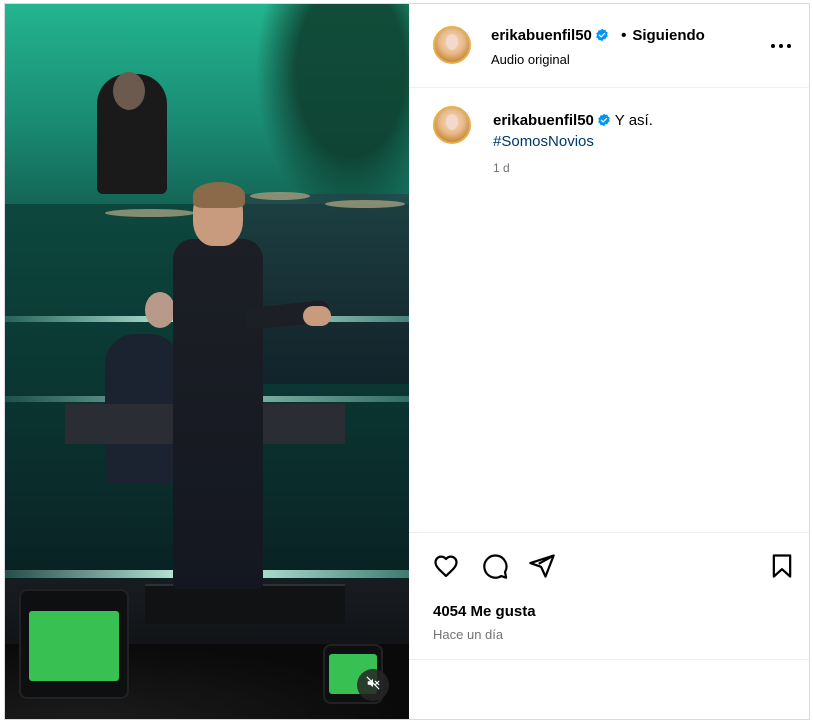 This screenshot has width=813, height=725. I want to click on heart-icon, so click(446, 566).